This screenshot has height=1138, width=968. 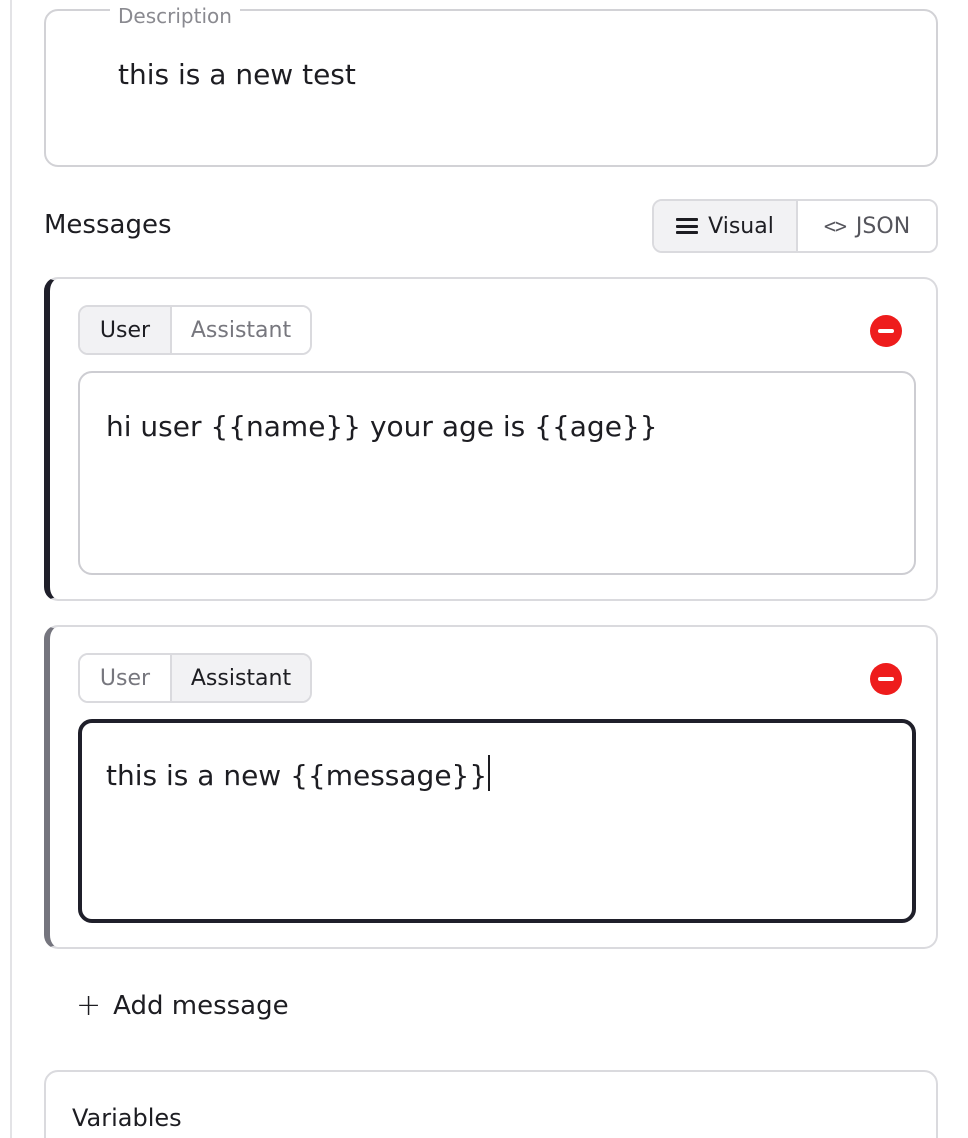 I want to click on message-content-text: this is a new {{message}}, so click(x=297, y=775).